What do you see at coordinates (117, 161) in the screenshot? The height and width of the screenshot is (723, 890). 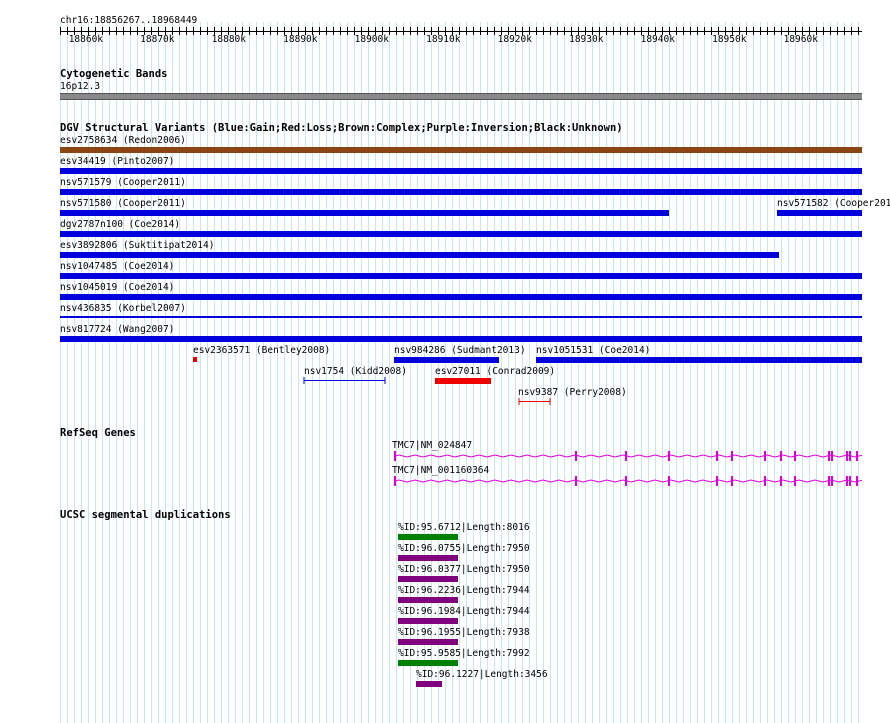 I see `variant-label: esv34419 (Pinto2007)` at bounding box center [117, 161].